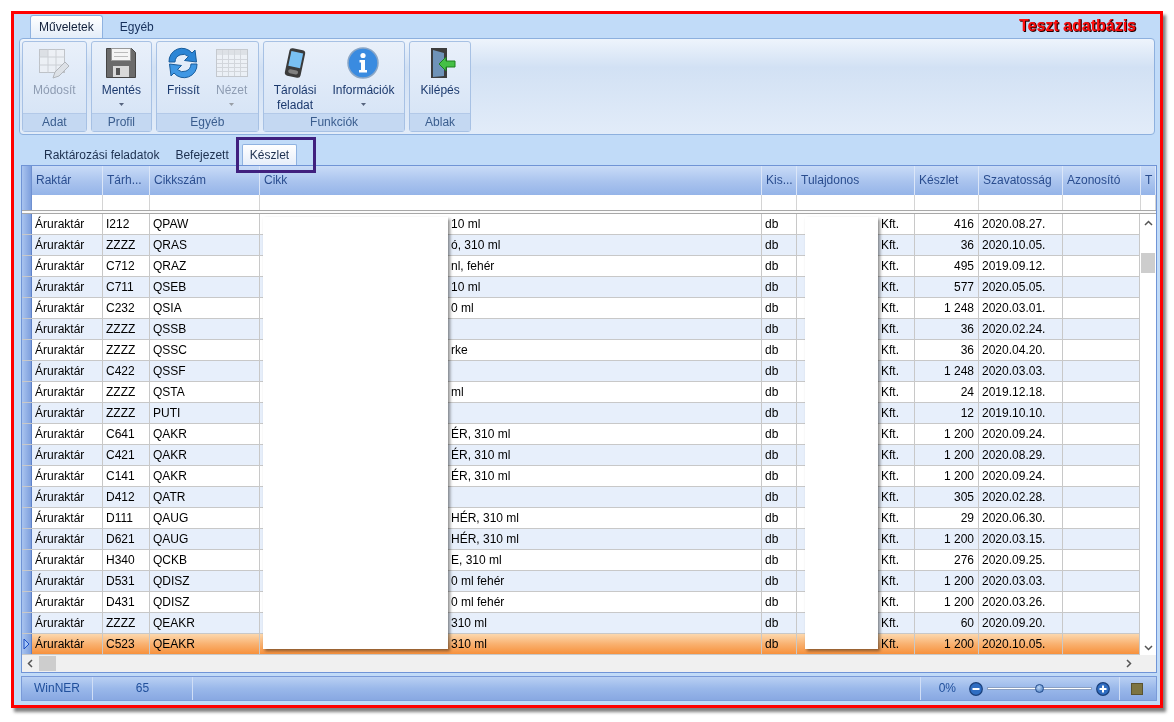  Describe the element at coordinates (606, 308) in the screenshot. I see `table-cell: 0 ml` at that location.